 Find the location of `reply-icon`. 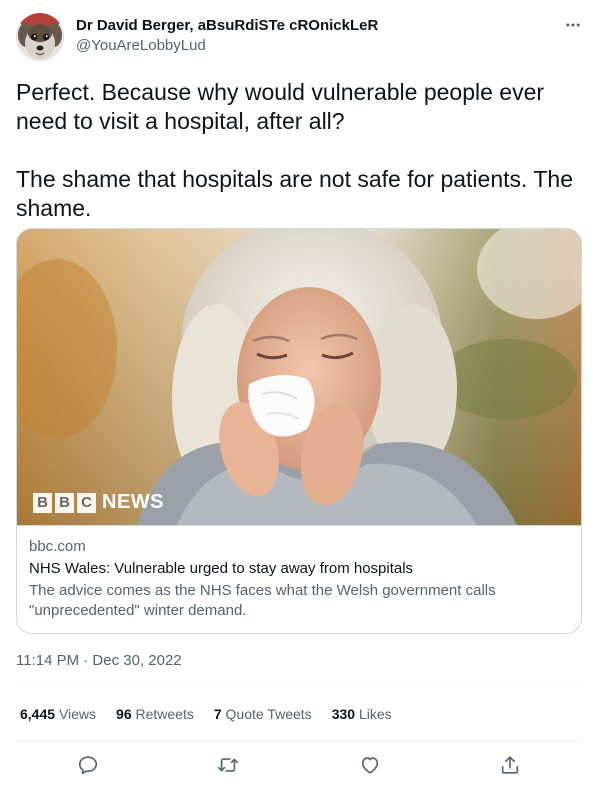

reply-icon is located at coordinates (88, 765).